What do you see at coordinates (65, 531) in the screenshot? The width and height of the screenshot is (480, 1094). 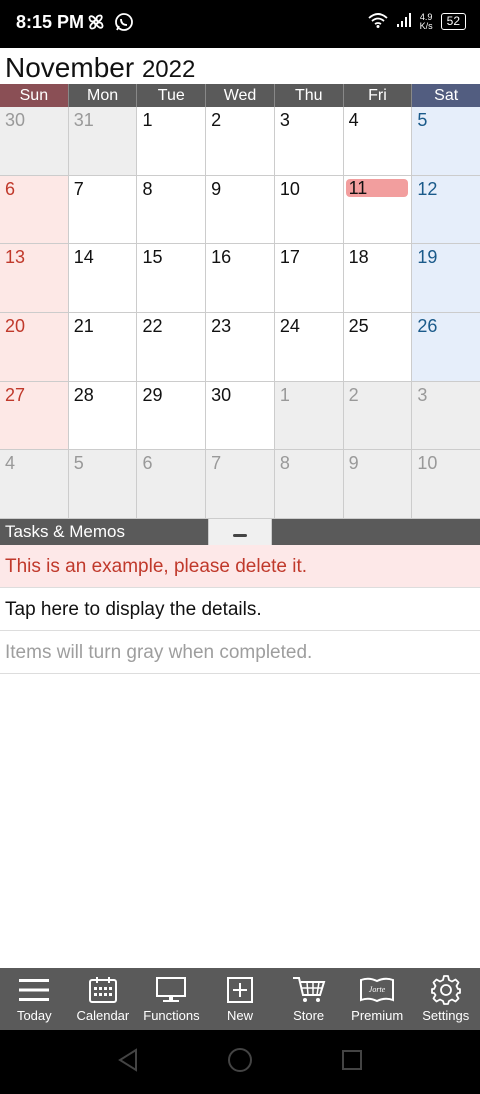 I see `tasks-header-label: Tasks & Memos` at bounding box center [65, 531].